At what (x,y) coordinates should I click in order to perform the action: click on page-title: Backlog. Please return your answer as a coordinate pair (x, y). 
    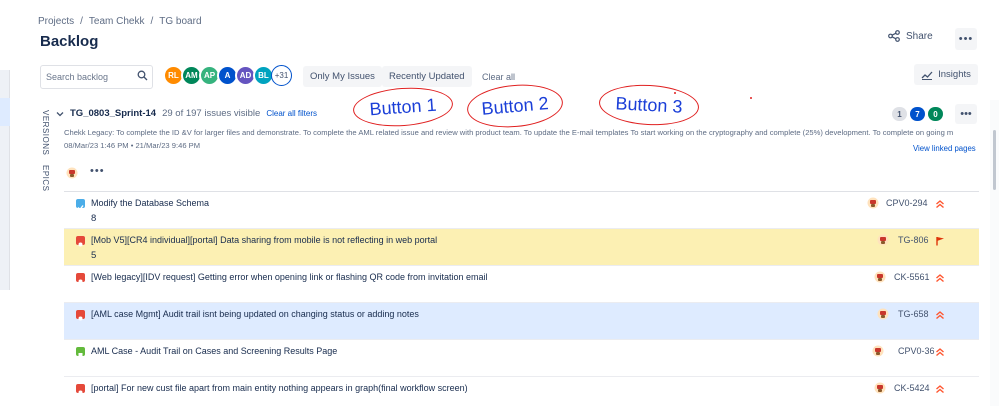
    Looking at the image, I should click on (69, 41).